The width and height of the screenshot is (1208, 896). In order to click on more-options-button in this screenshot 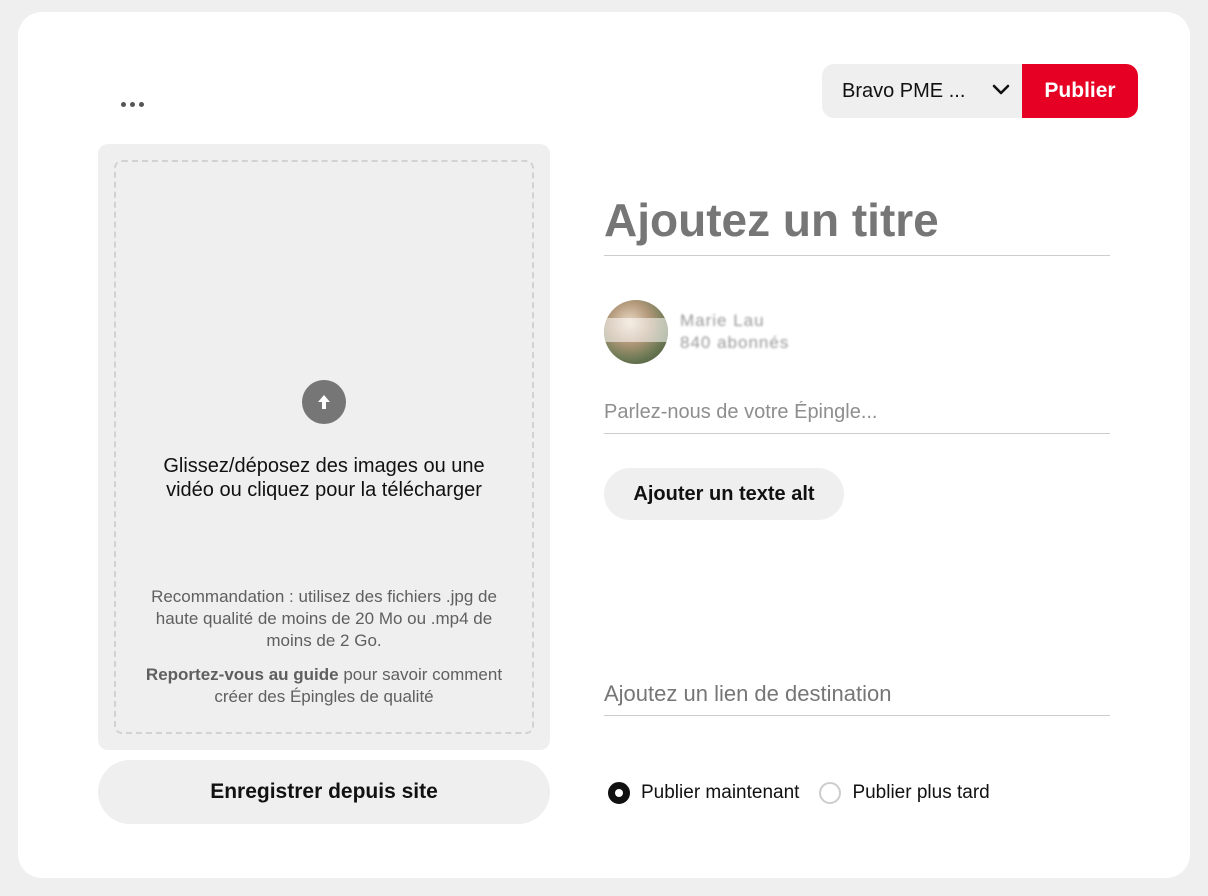, I will do `click(132, 104)`.